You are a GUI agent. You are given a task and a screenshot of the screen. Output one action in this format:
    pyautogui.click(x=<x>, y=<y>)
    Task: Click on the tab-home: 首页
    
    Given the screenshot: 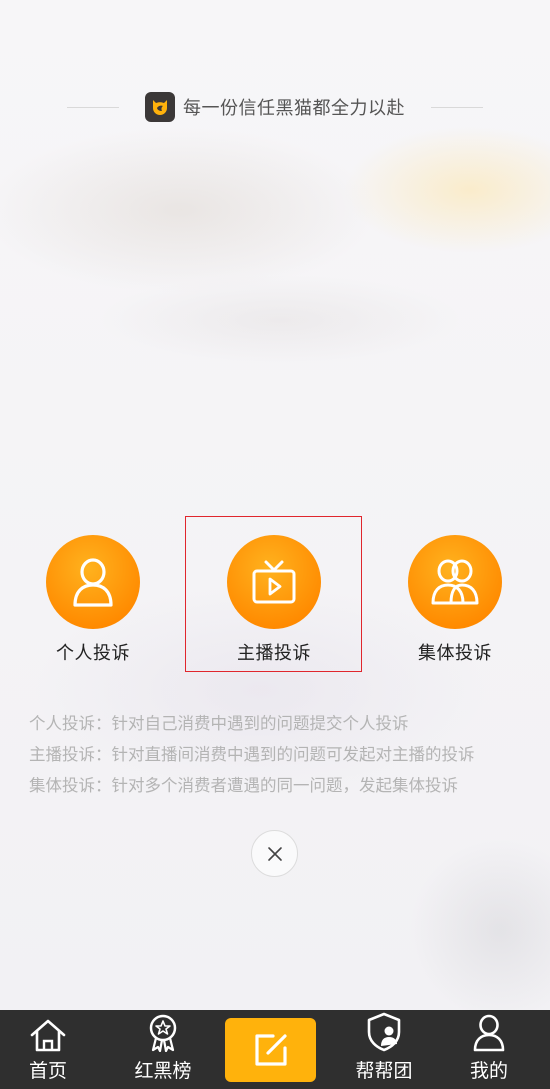 What is the action you would take?
    pyautogui.click(x=48, y=1049)
    